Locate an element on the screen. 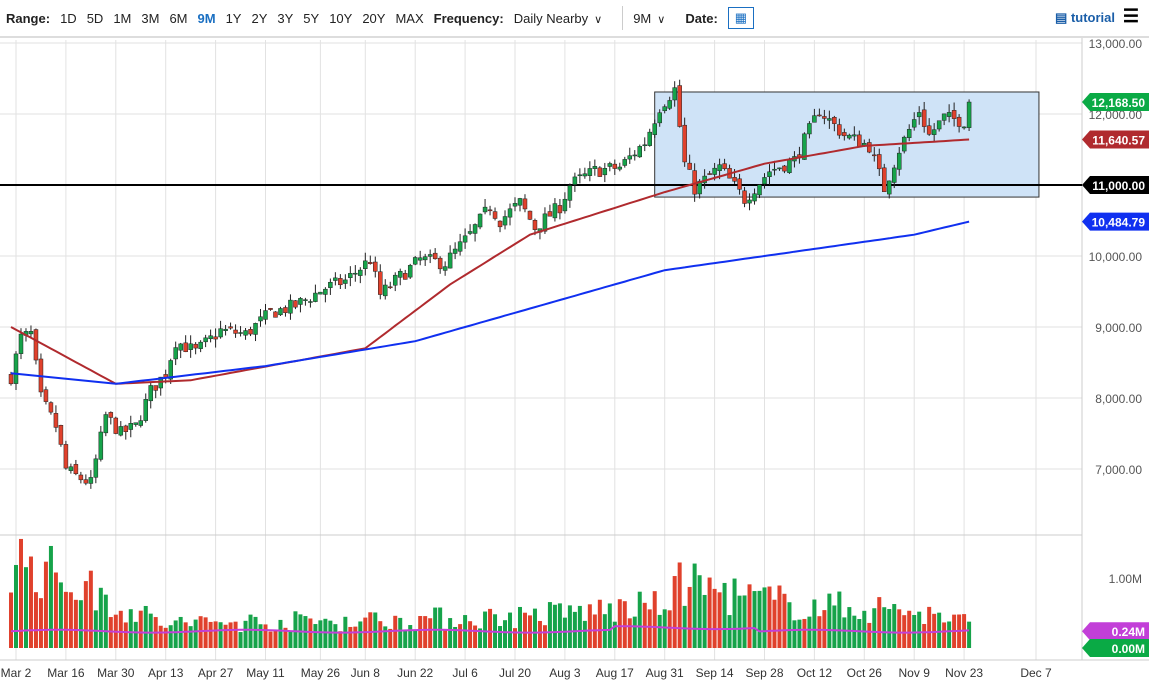 This screenshot has height=687, width=1149. y-tick-label: 7,000.00 is located at coordinates (1118, 470).